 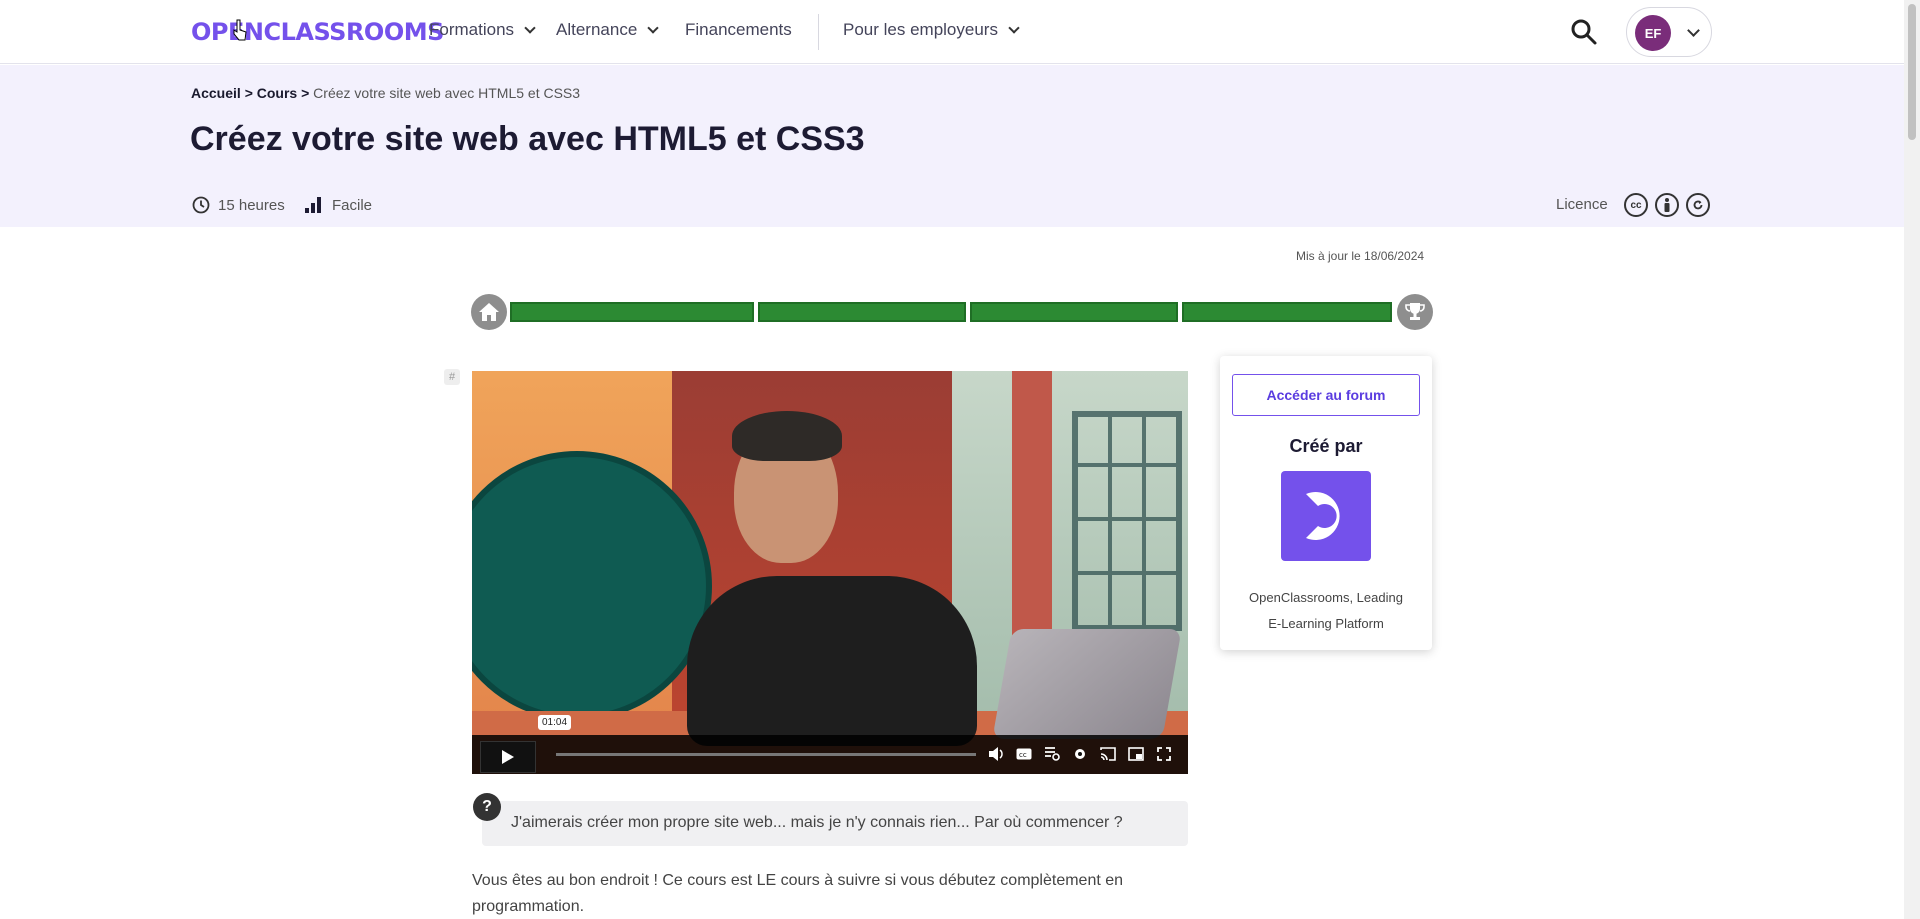 I want to click on user-menu-button: EF, so click(x=1669, y=32).